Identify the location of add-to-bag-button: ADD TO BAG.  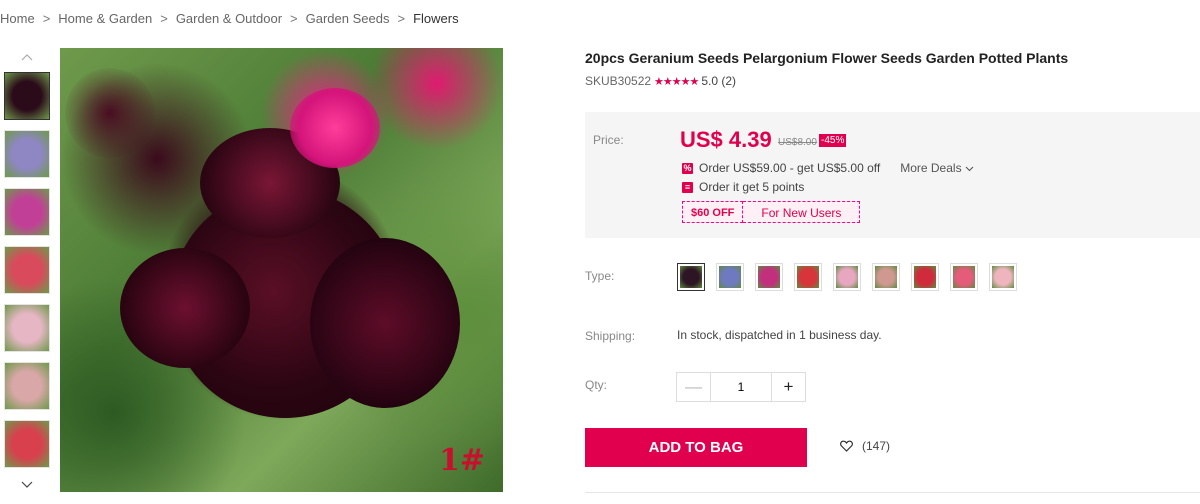
(696, 447).